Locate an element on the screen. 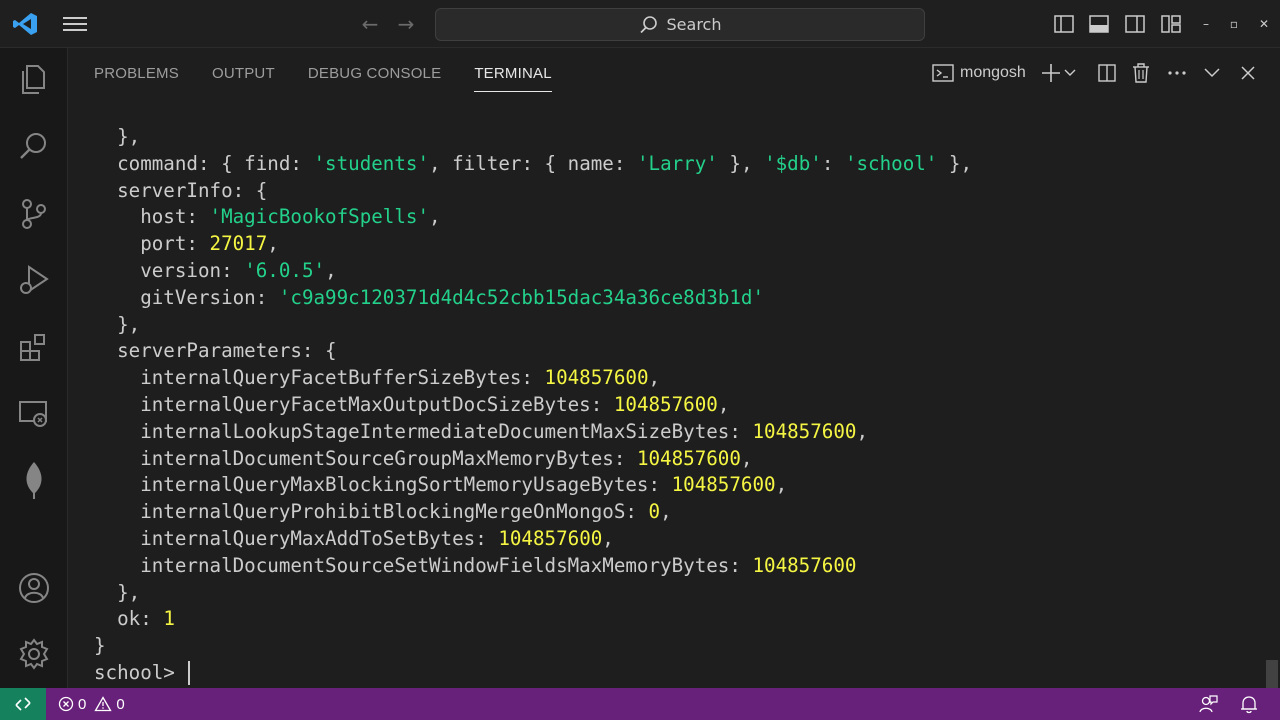 Image resolution: width=1280 pixels, height=720 pixels. terminal-dropdown-button is located at coordinates (1070, 73).